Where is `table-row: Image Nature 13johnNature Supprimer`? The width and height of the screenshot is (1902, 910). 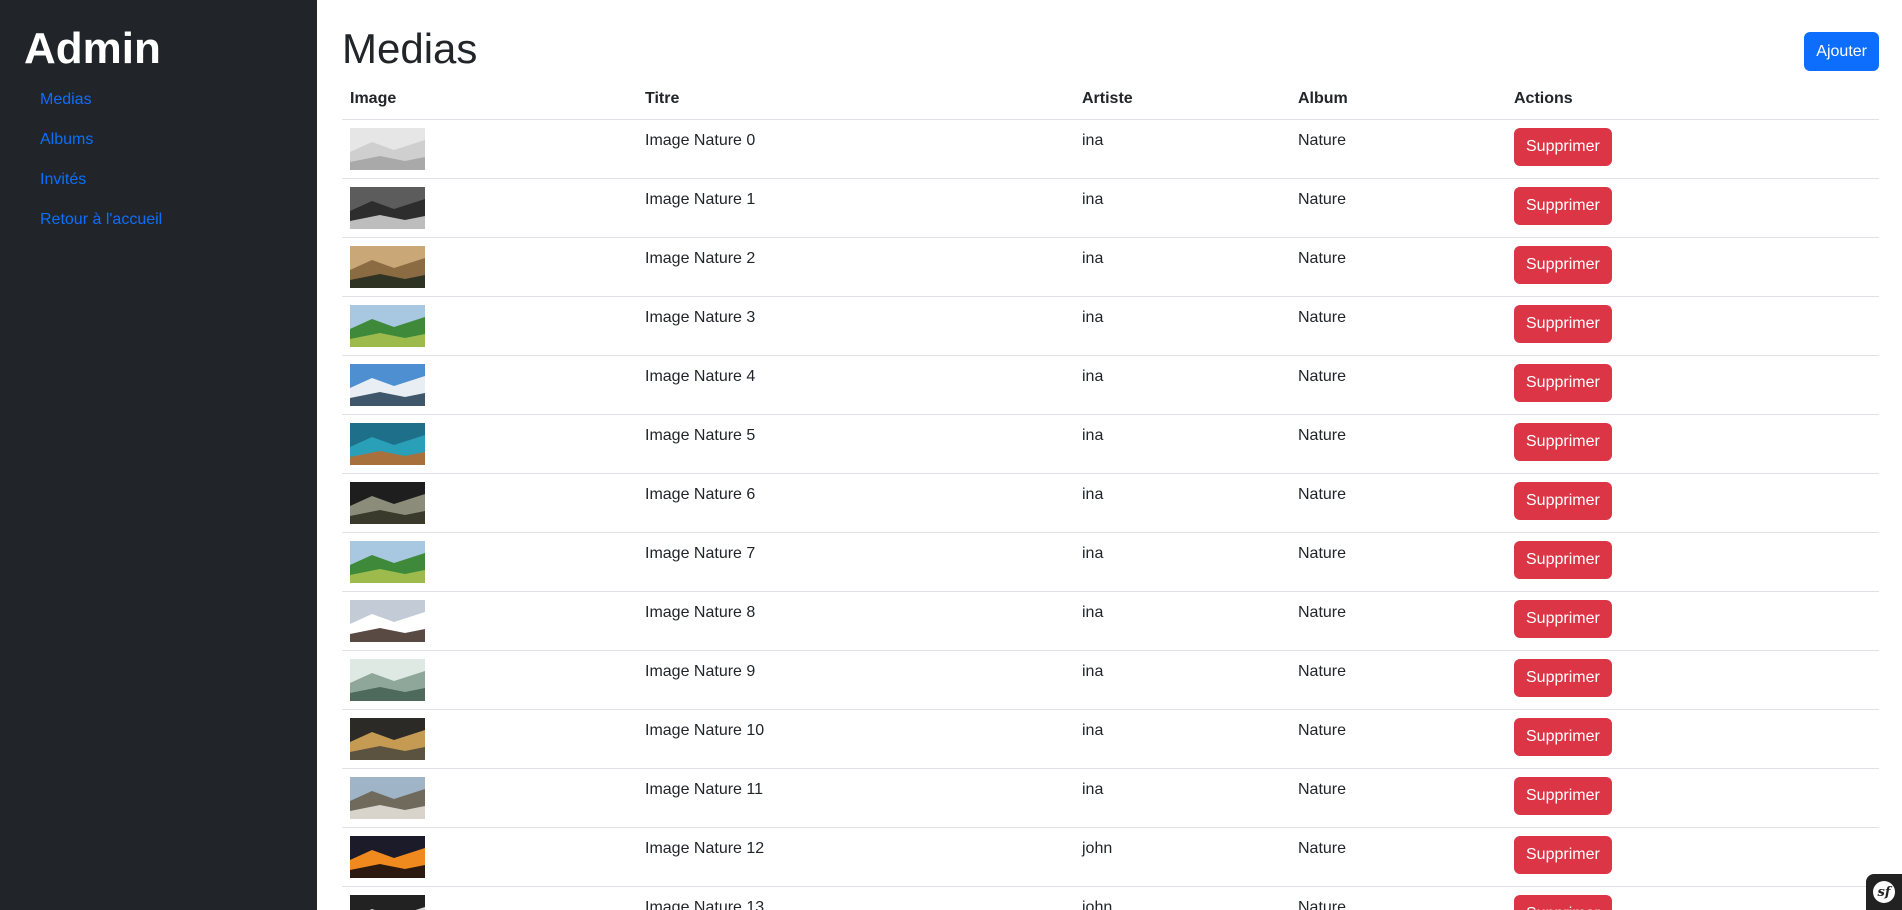 table-row: Image Nature 13johnNature Supprimer is located at coordinates (1110, 898).